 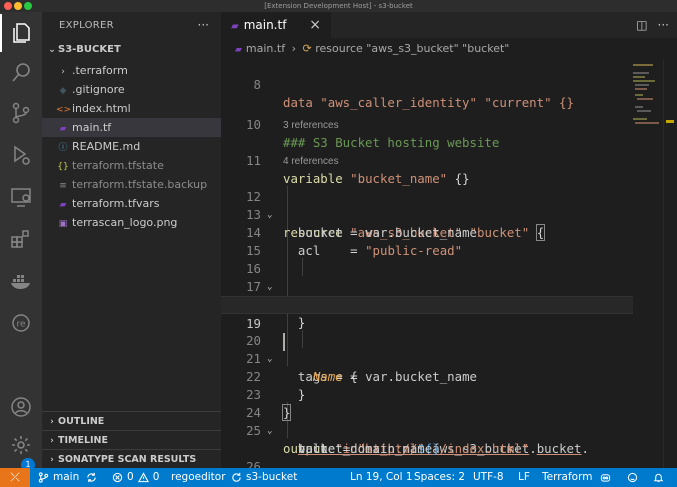 I want to click on svg-text: re, so click(x=22, y=325).